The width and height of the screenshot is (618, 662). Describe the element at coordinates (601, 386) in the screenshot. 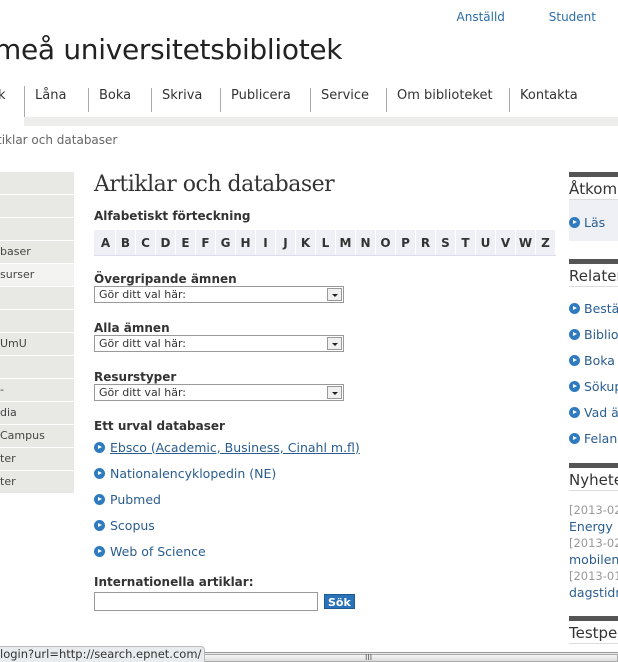

I see `related-link-label: Sökup` at that location.